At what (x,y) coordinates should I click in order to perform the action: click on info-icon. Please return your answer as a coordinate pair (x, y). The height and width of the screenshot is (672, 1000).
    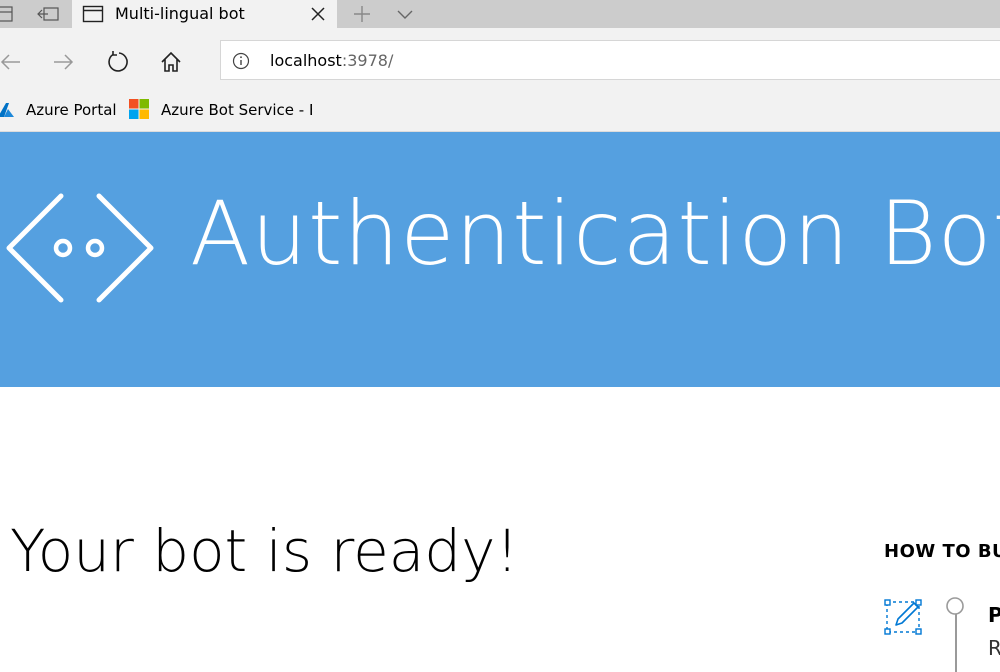
    Looking at the image, I should click on (241, 61).